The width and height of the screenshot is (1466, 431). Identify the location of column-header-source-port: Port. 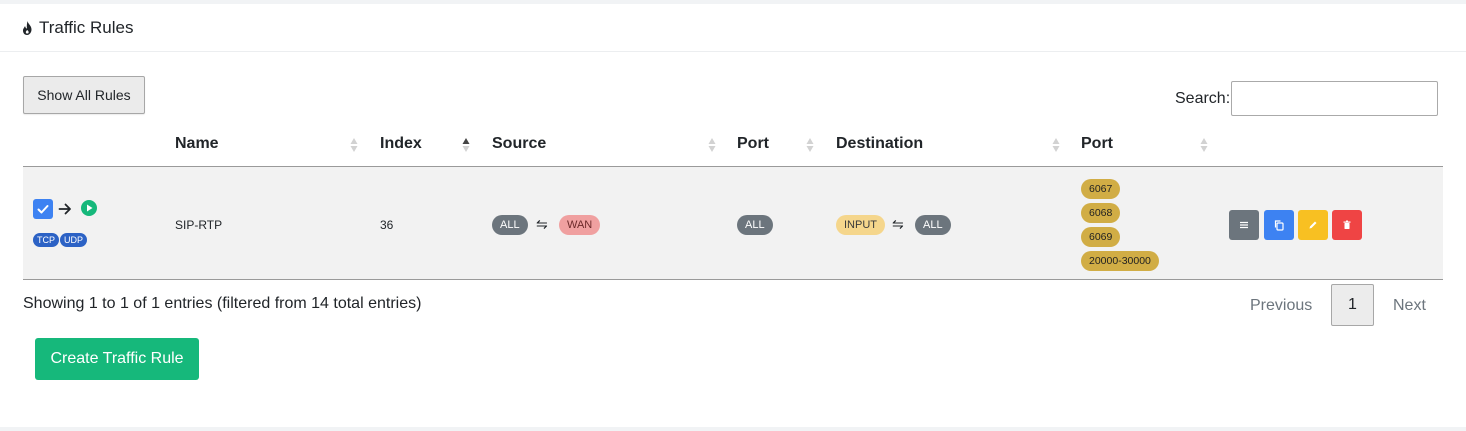
(753, 144).